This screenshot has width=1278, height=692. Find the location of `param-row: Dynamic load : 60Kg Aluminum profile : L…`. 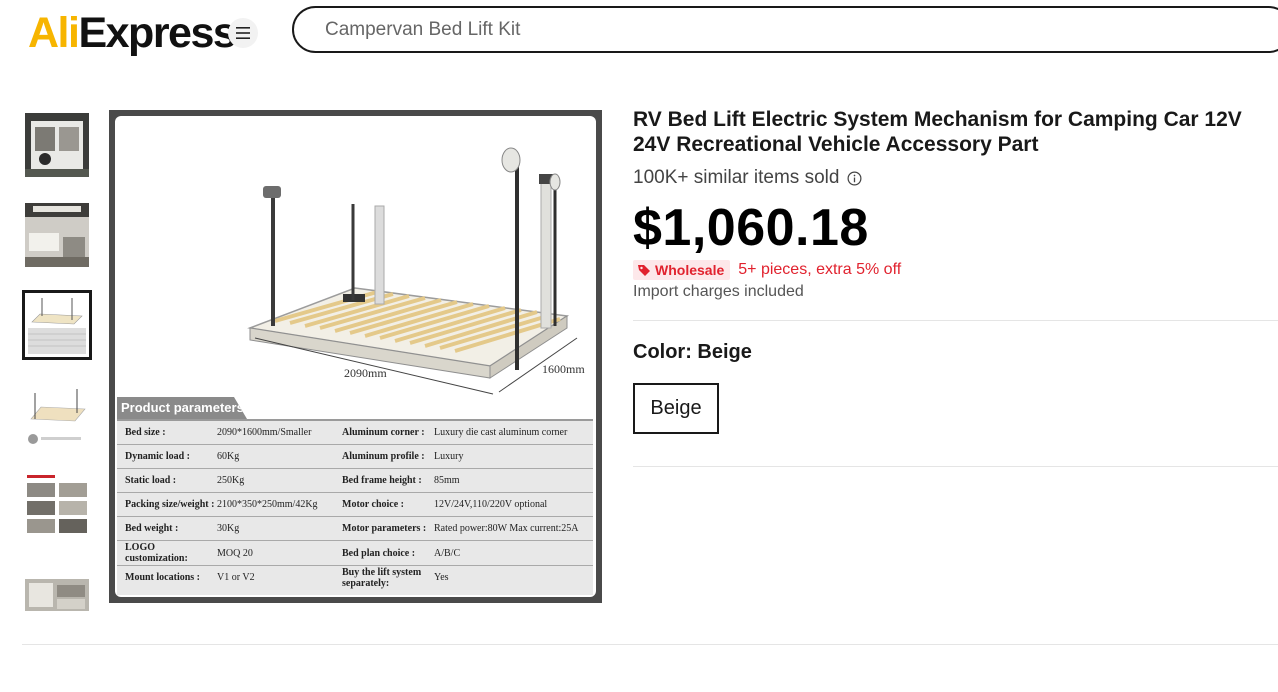

param-row: Dynamic load : 60Kg Aluminum profile : L… is located at coordinates (355, 457).